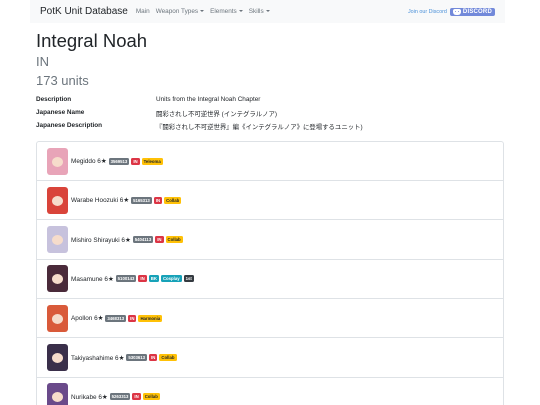 The image size is (540, 405). Describe the element at coordinates (208, 99) in the screenshot. I see `info-value: Units from the Integral Noah Chapter` at that location.